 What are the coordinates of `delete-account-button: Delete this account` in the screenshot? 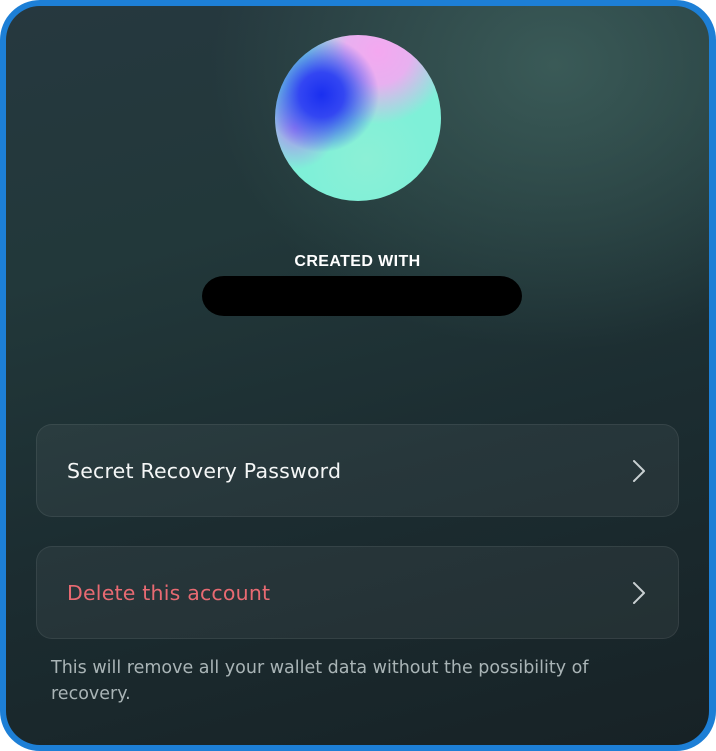 It's located at (357, 592).